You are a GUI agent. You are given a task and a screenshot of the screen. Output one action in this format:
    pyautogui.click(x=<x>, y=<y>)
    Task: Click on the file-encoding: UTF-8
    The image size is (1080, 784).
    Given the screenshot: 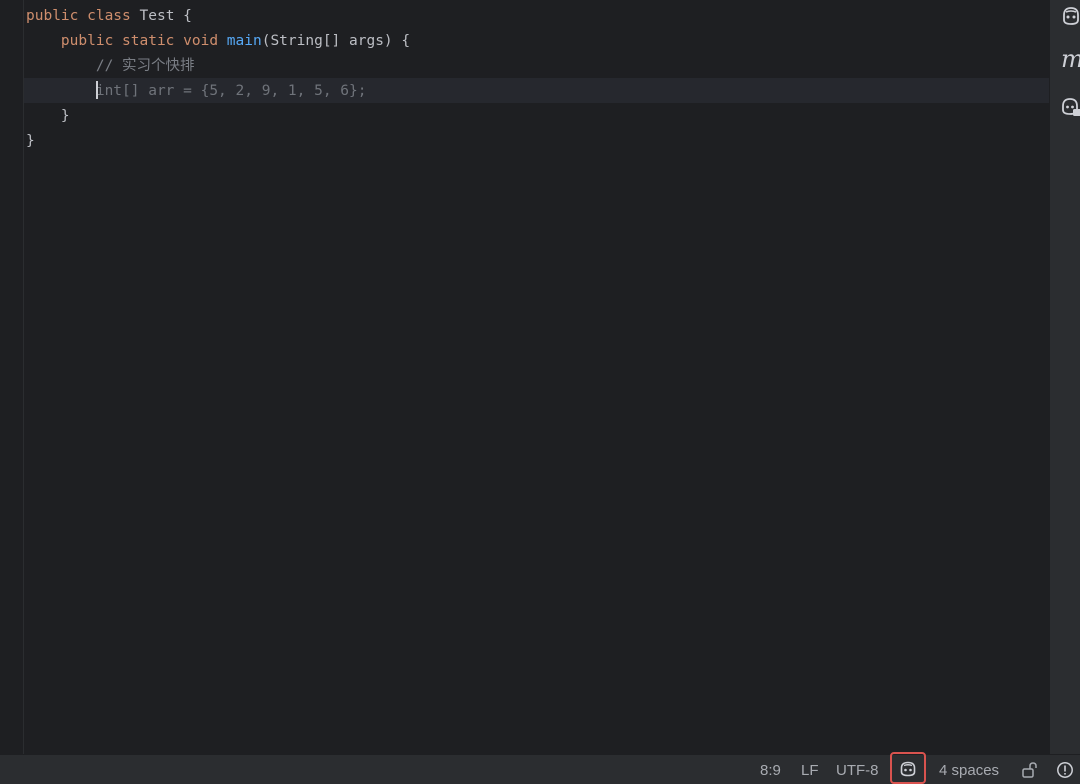 What is the action you would take?
    pyautogui.click(x=857, y=769)
    